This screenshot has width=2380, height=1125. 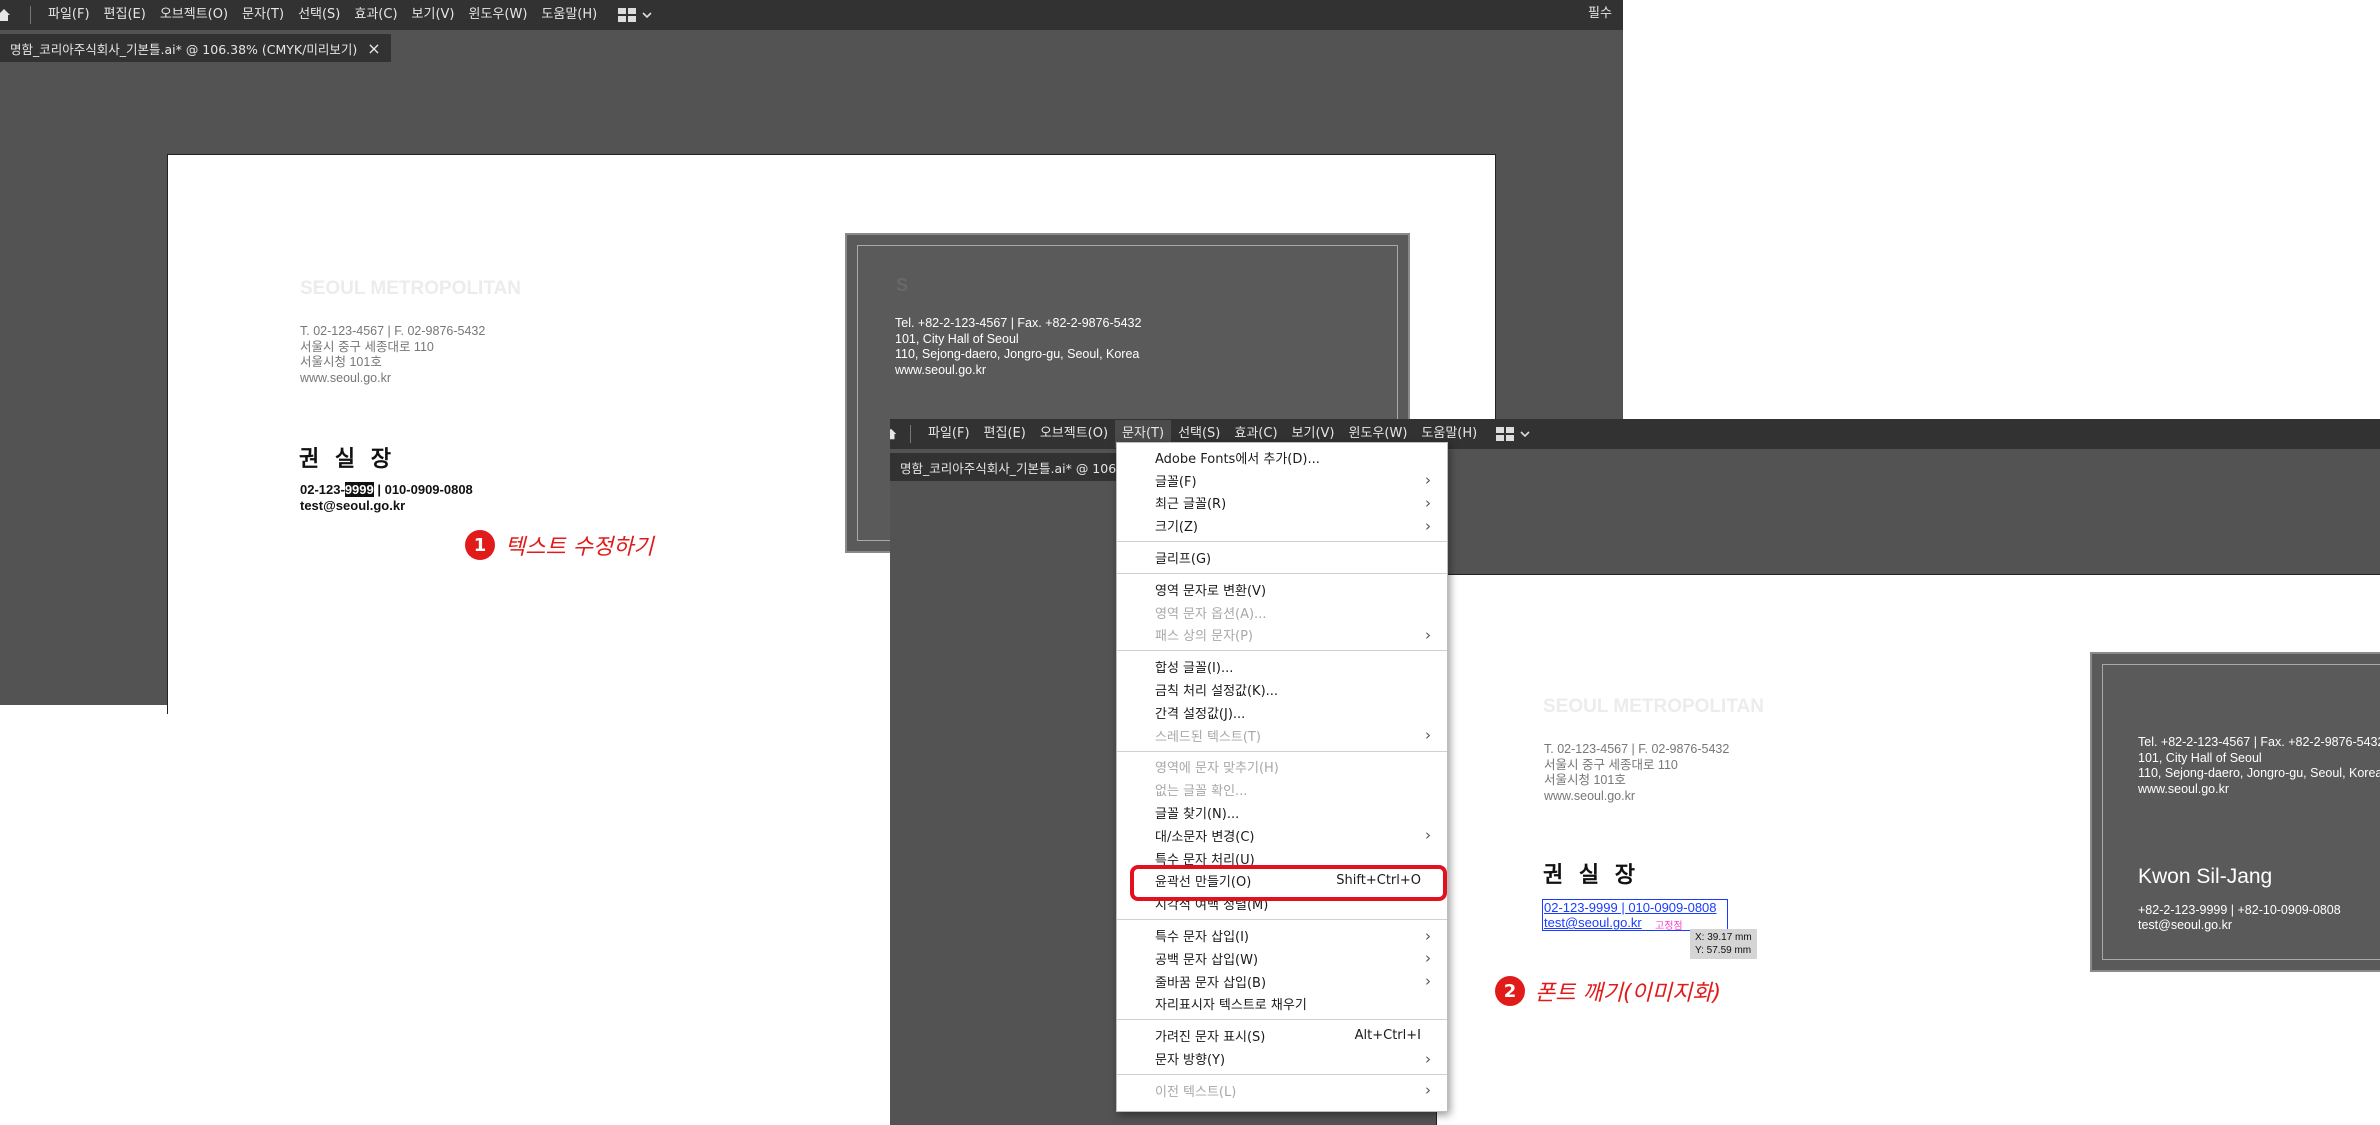 What do you see at coordinates (1282, 503) in the screenshot?
I see `menu-item: 최근 글꼴(R) ›` at bounding box center [1282, 503].